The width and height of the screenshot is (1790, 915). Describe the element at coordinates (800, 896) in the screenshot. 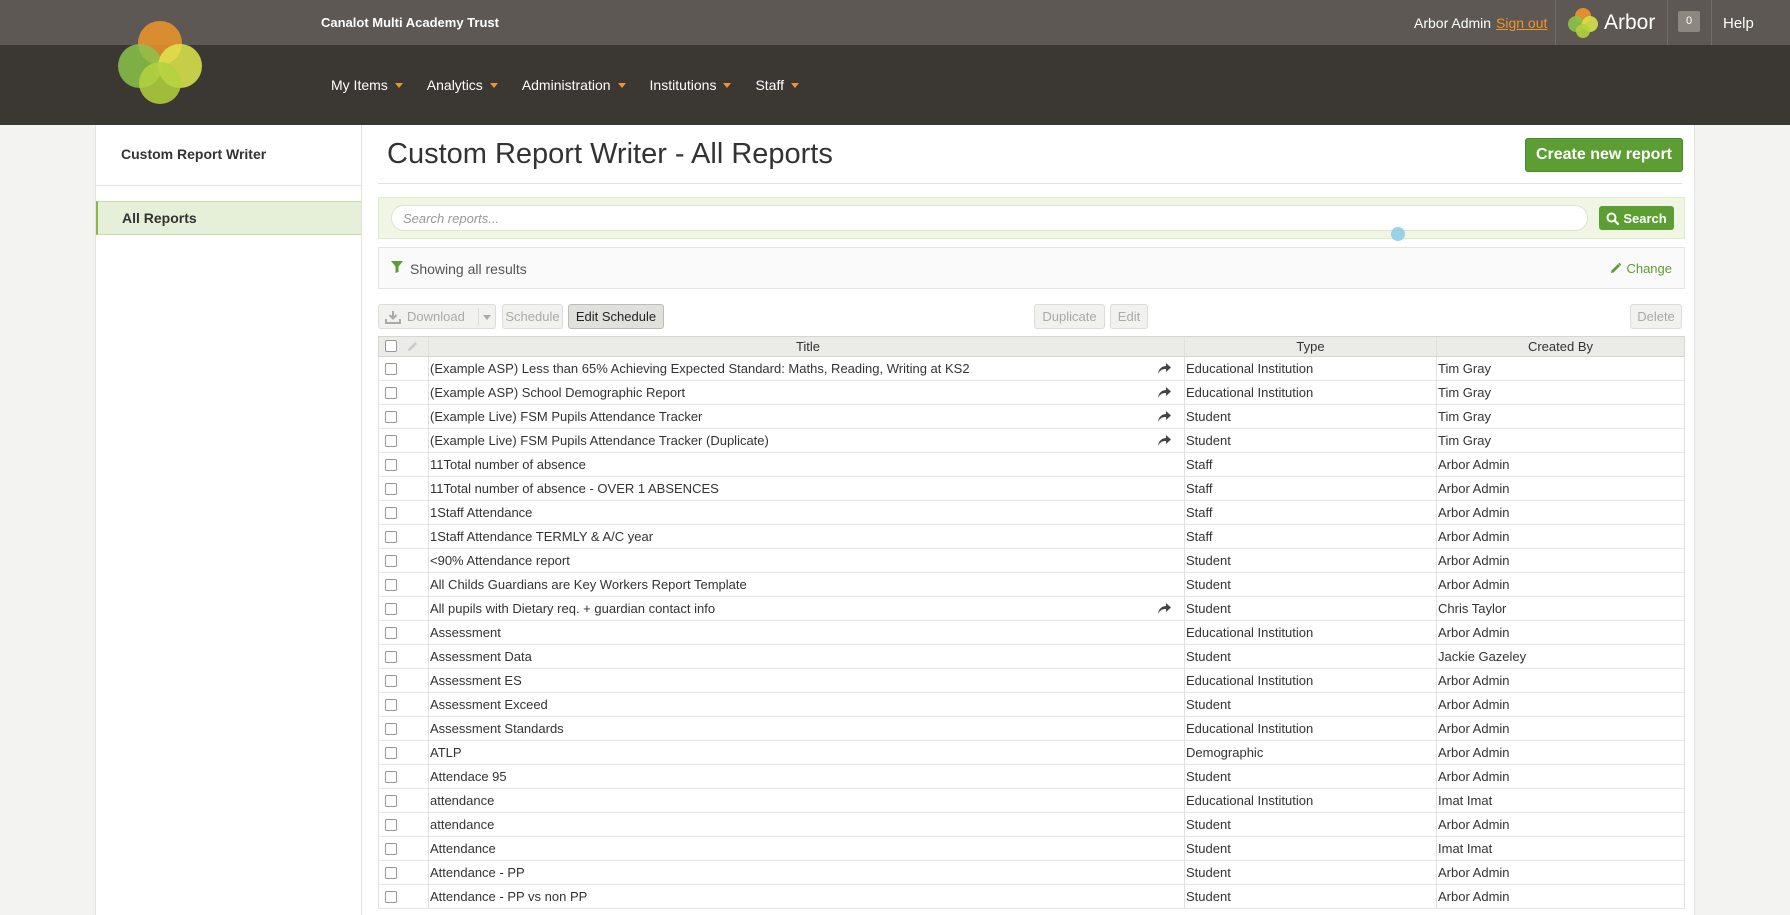

I see `report-title: Attendance - PP vs non PP` at that location.